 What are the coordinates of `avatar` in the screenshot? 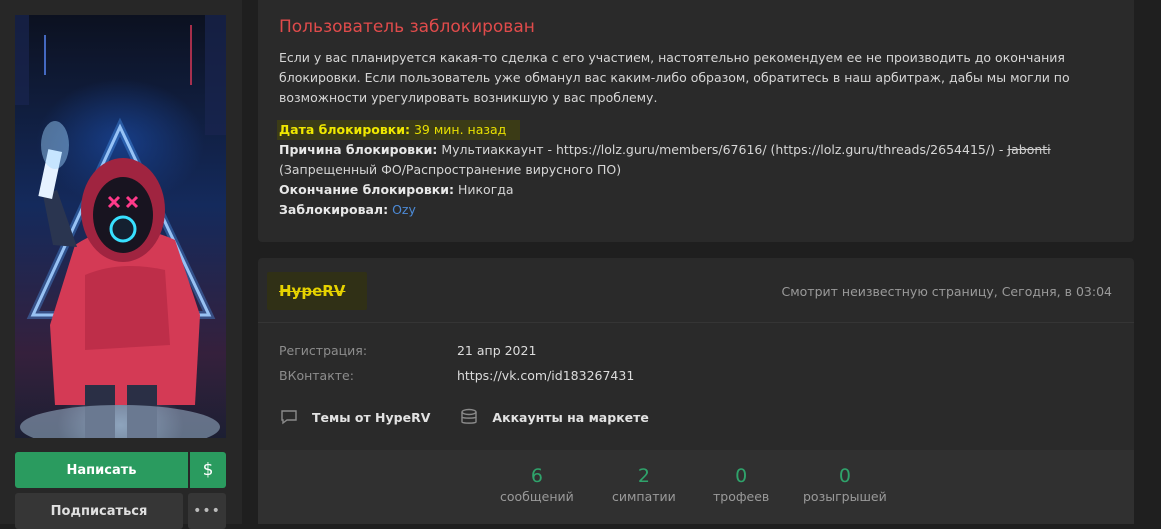 It's located at (120, 226).